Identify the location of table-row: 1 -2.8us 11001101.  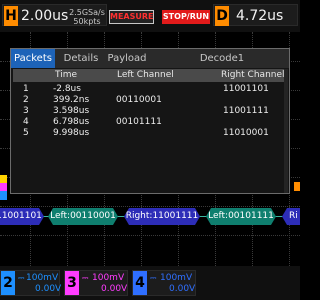
(150, 89).